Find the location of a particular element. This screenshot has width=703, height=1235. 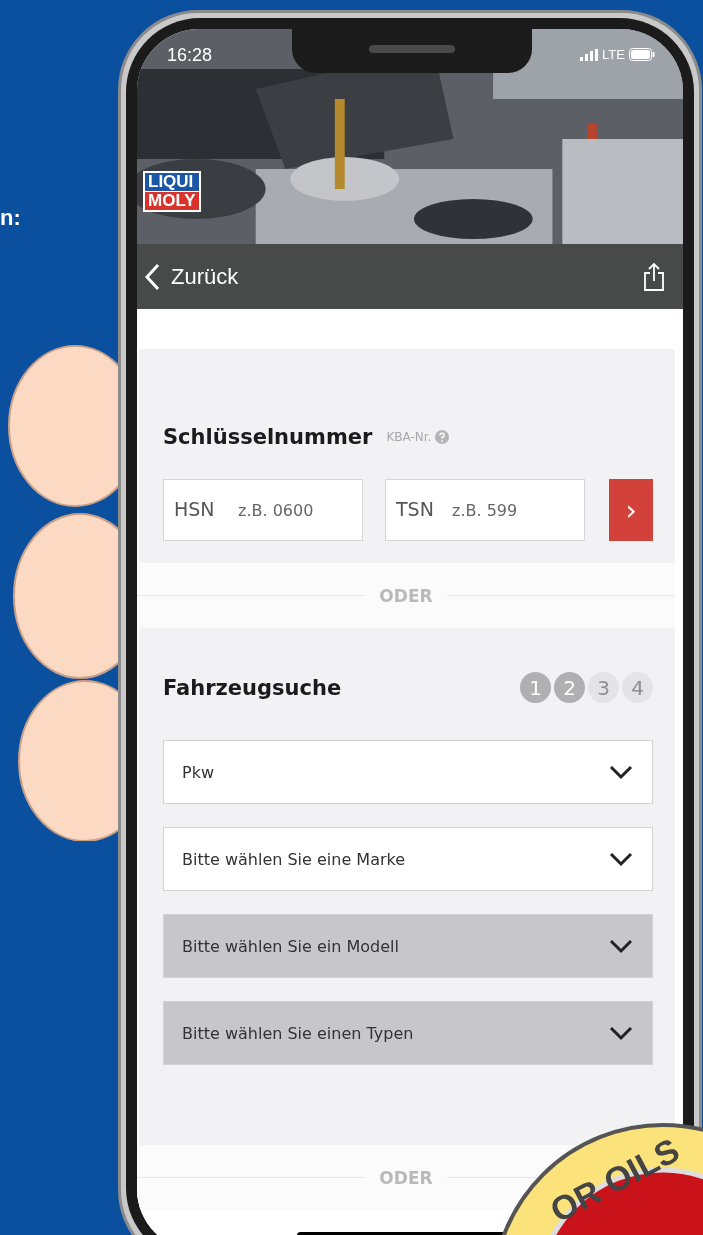

section-title: Schlüsselnummer is located at coordinates (268, 437).